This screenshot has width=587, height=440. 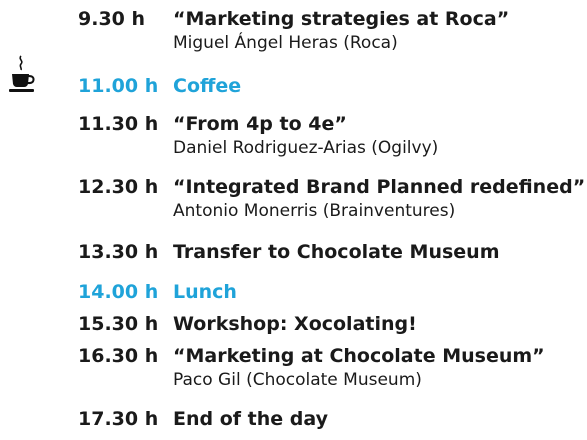 I want to click on agenda-time: 16.30 h, so click(x=118, y=356).